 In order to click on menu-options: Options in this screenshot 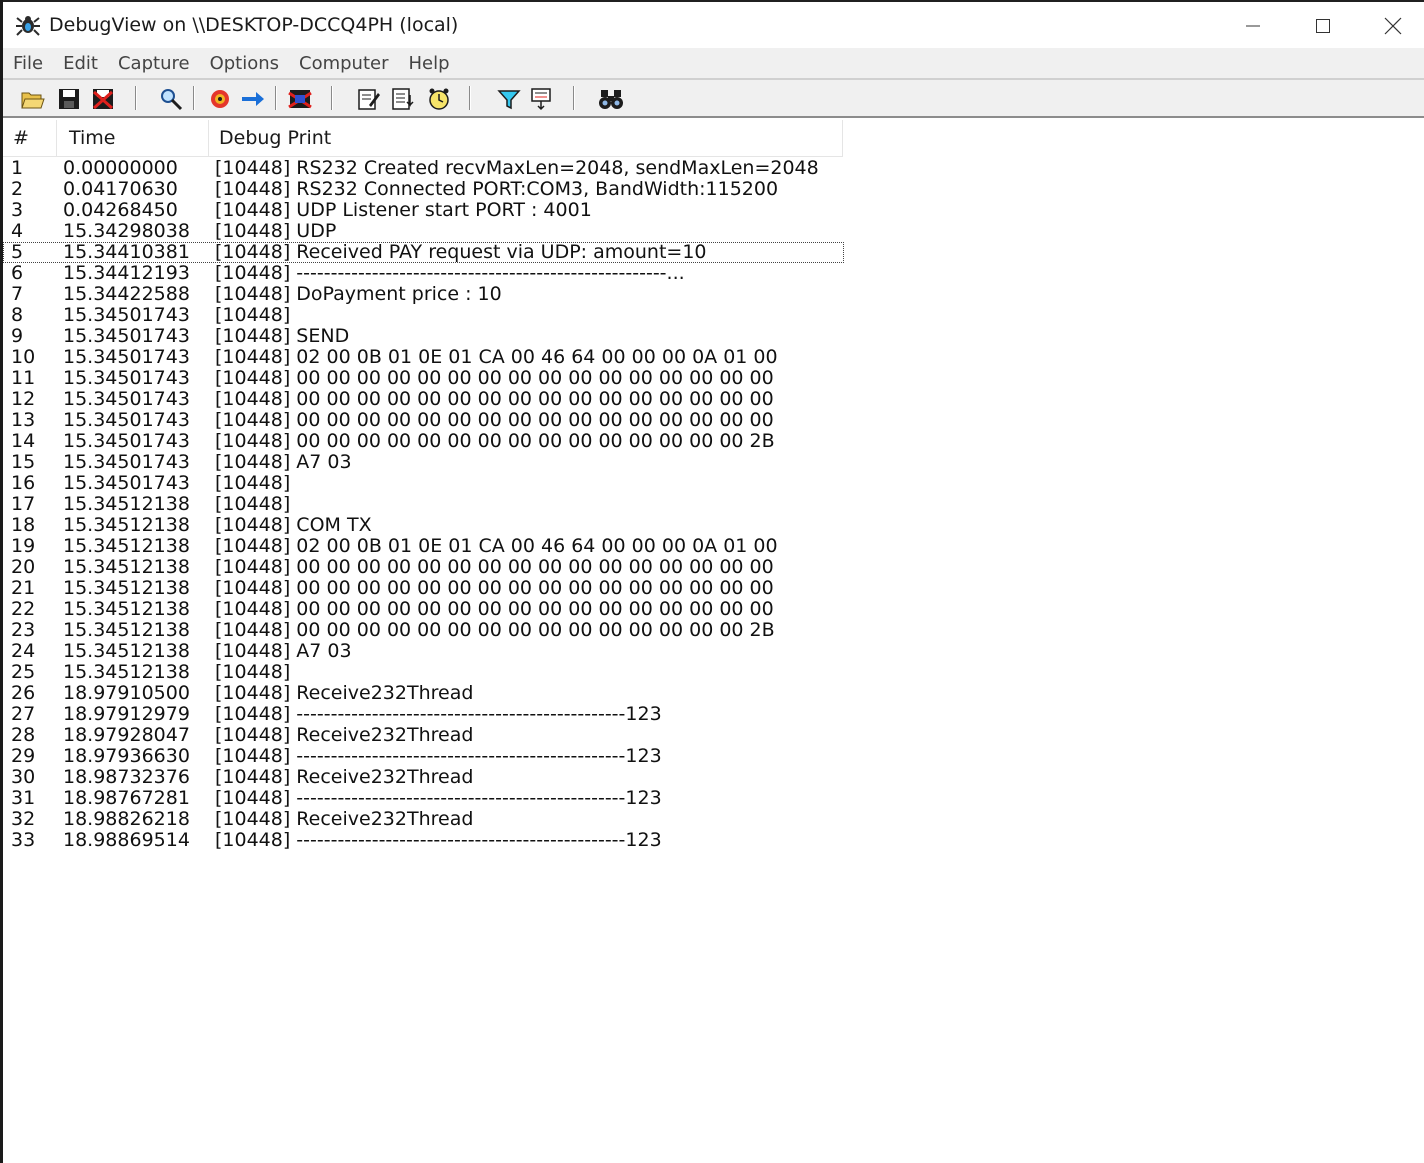, I will do `click(244, 63)`.